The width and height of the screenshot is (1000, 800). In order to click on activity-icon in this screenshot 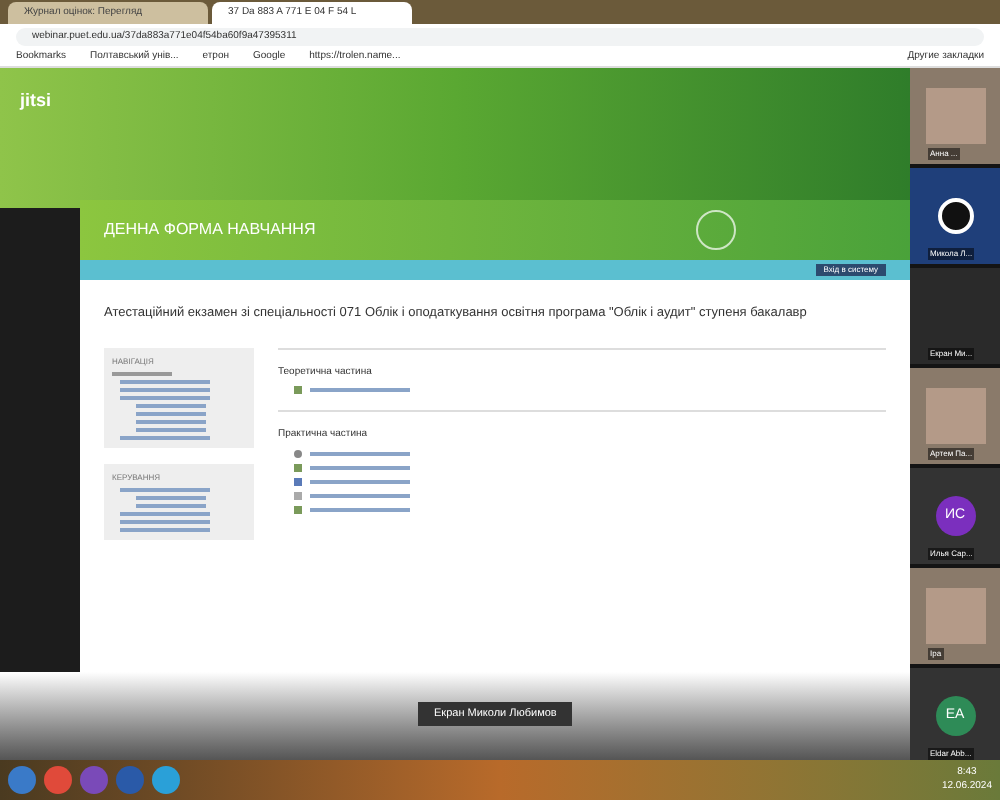, I will do `click(298, 390)`.